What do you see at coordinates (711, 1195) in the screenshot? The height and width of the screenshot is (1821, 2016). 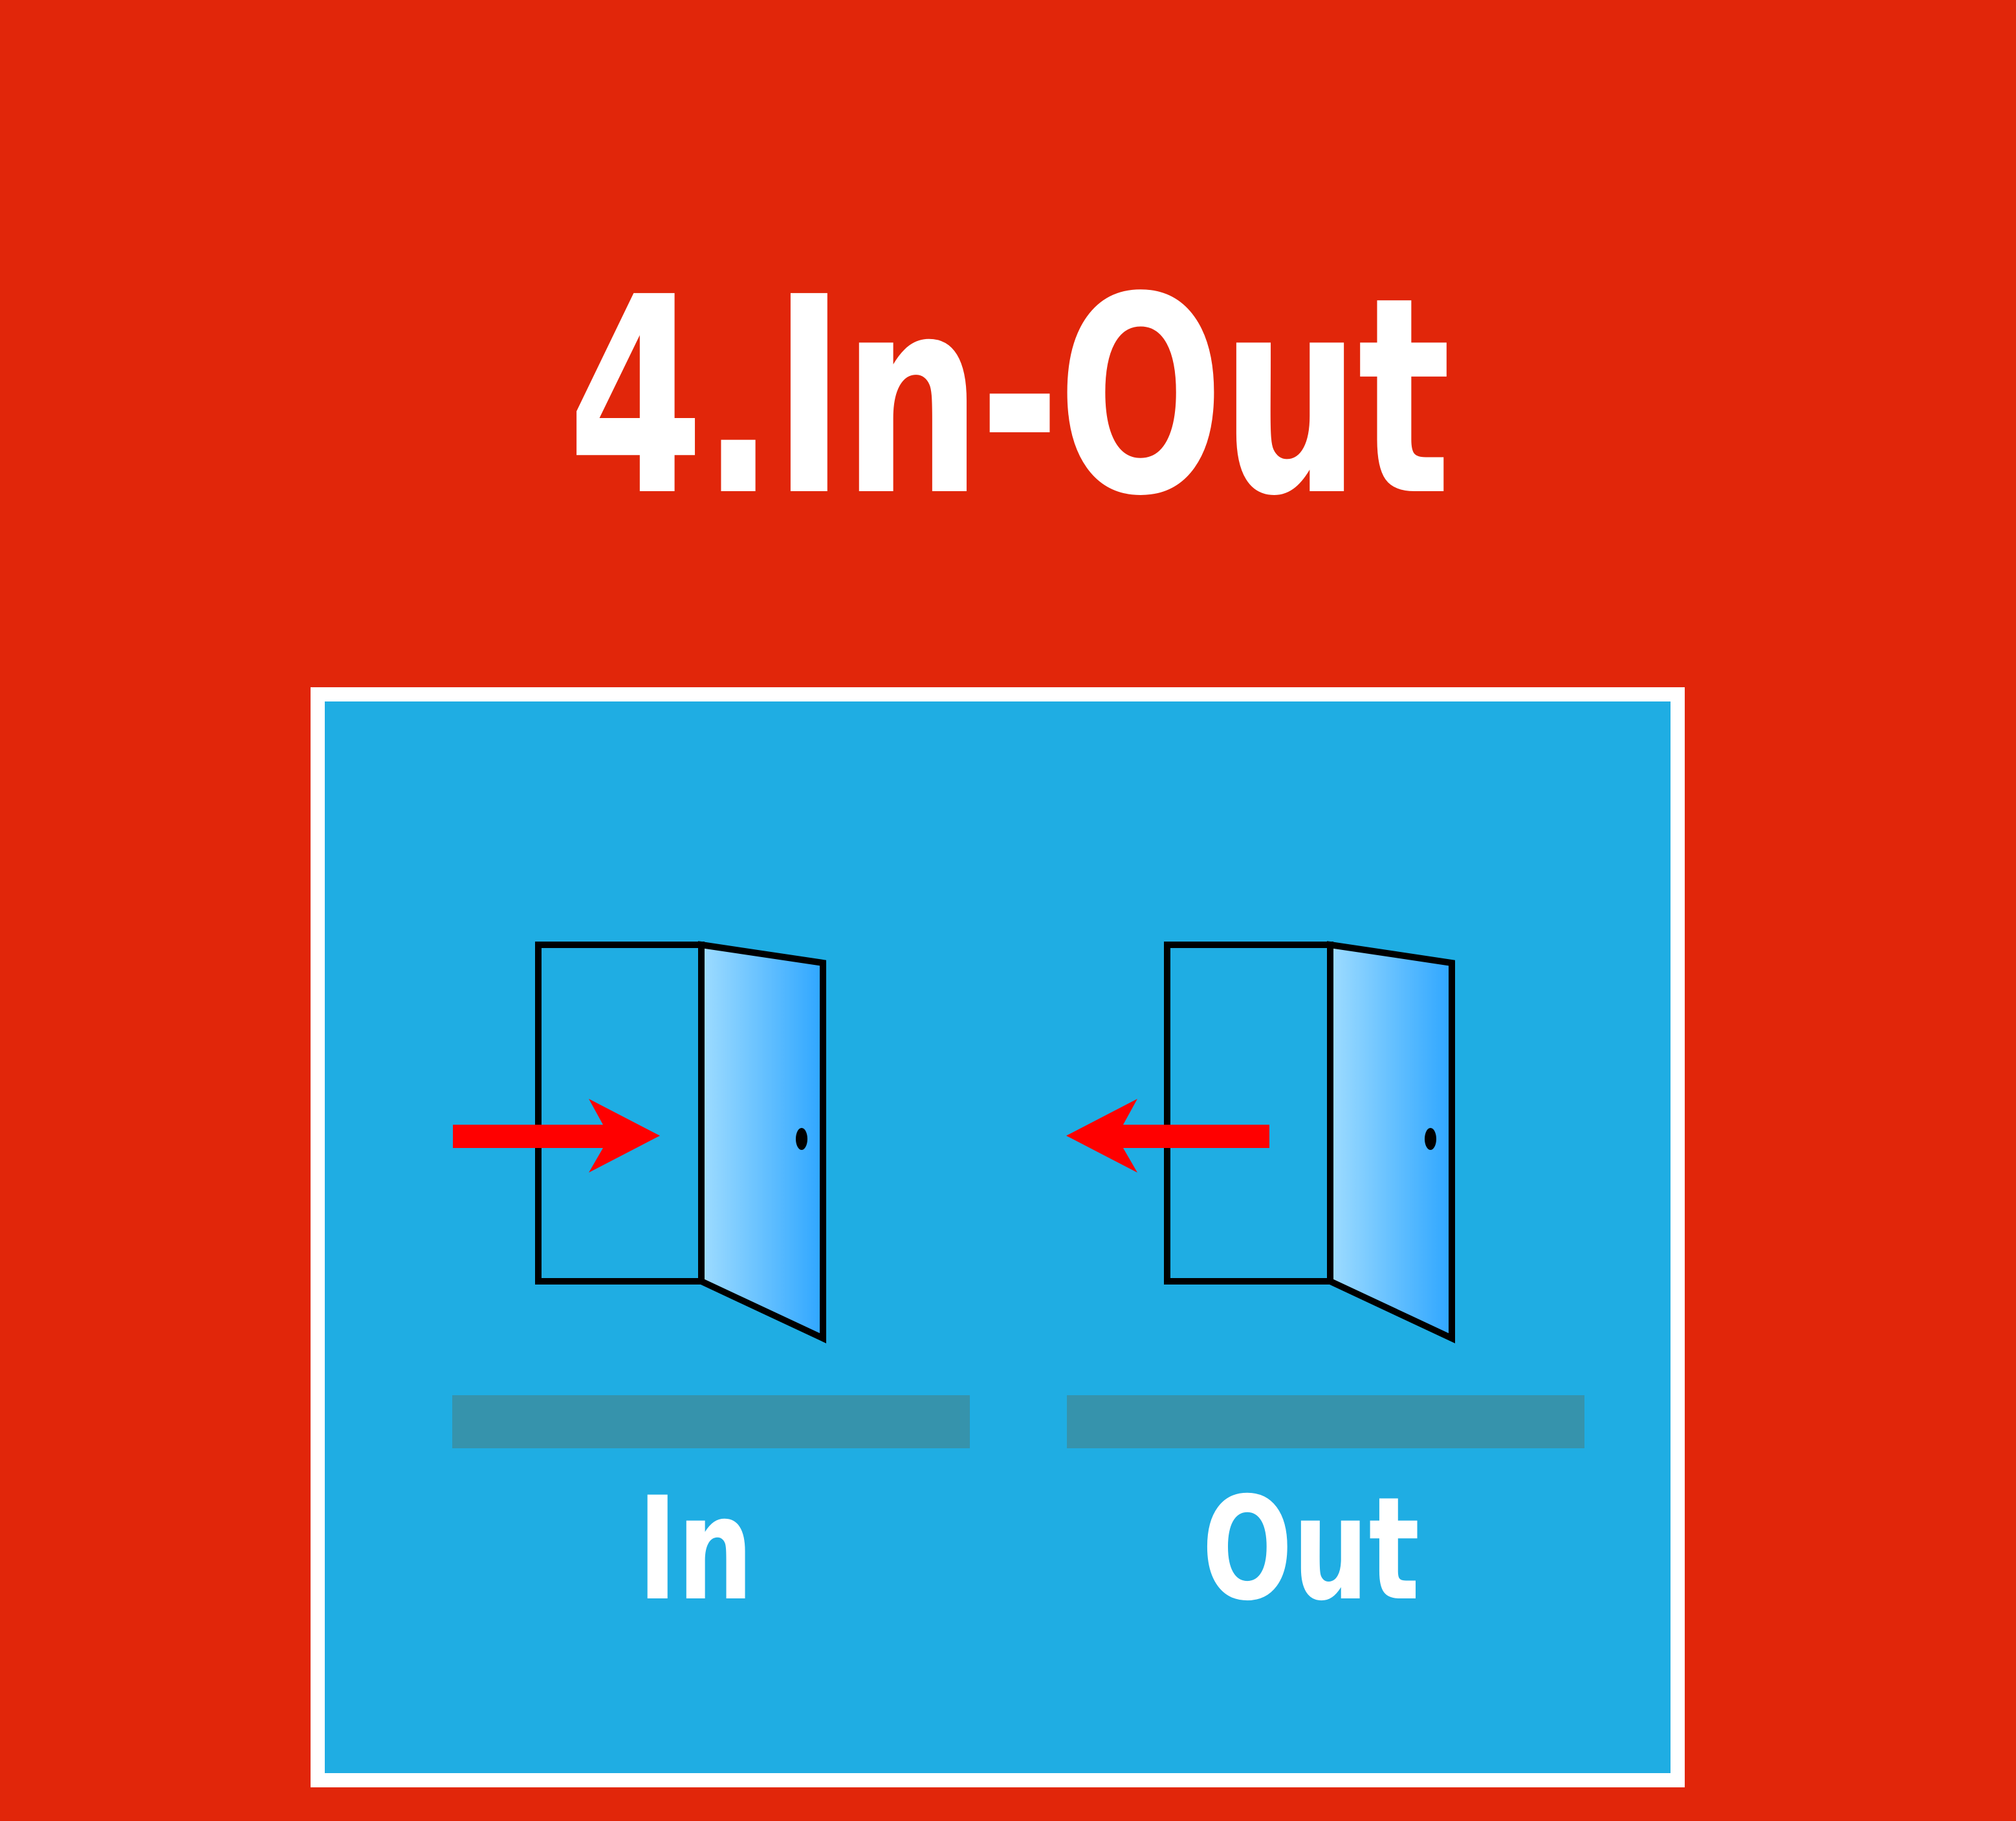 I see `in-door-group` at bounding box center [711, 1195].